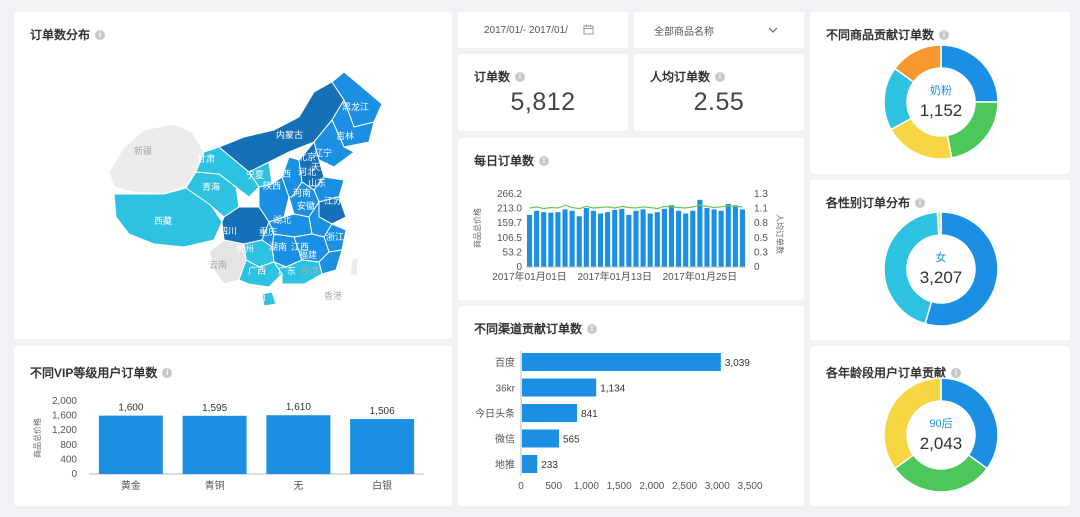 The width and height of the screenshot is (1080, 517). Describe the element at coordinates (513, 252) in the screenshot. I see `y-tick-label: 53.2` at that location.